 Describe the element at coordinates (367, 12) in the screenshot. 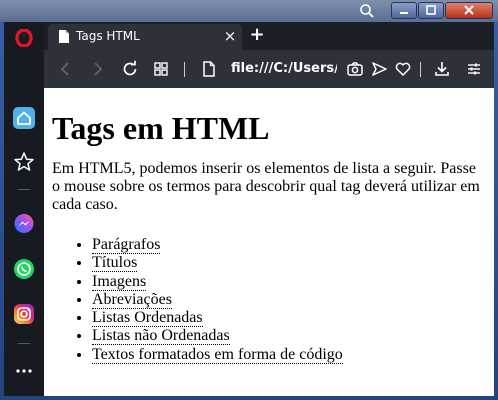

I see `search-icon` at that location.